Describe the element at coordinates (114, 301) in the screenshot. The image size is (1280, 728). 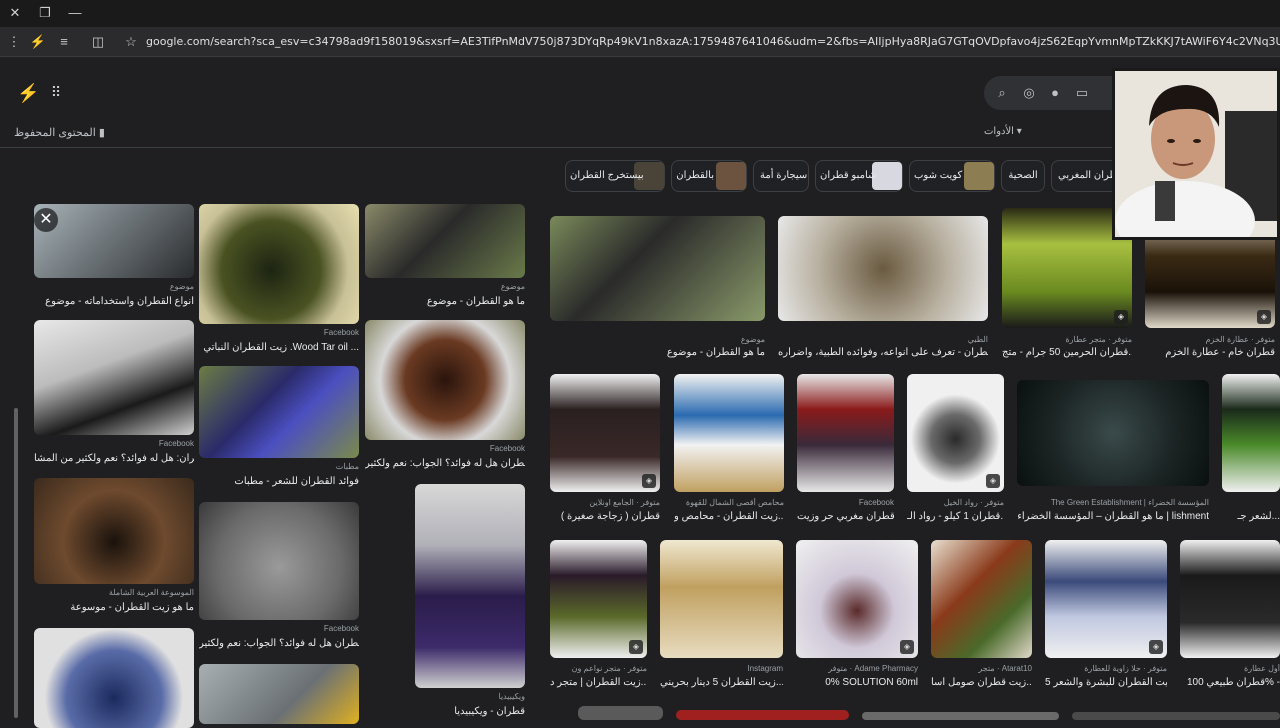
I see `image-caption: أنواع القطران واستخداماته - موضوع` at that location.